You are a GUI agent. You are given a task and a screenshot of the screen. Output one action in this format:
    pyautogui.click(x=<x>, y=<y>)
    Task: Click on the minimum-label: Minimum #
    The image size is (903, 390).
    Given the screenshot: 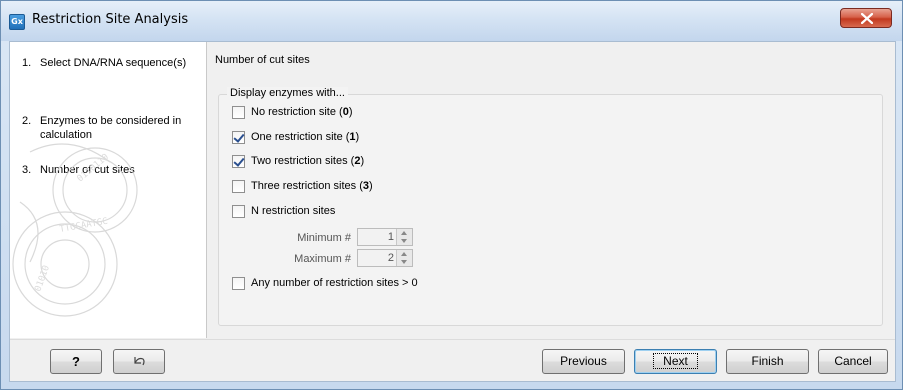 What is the action you would take?
    pyautogui.click(x=324, y=238)
    